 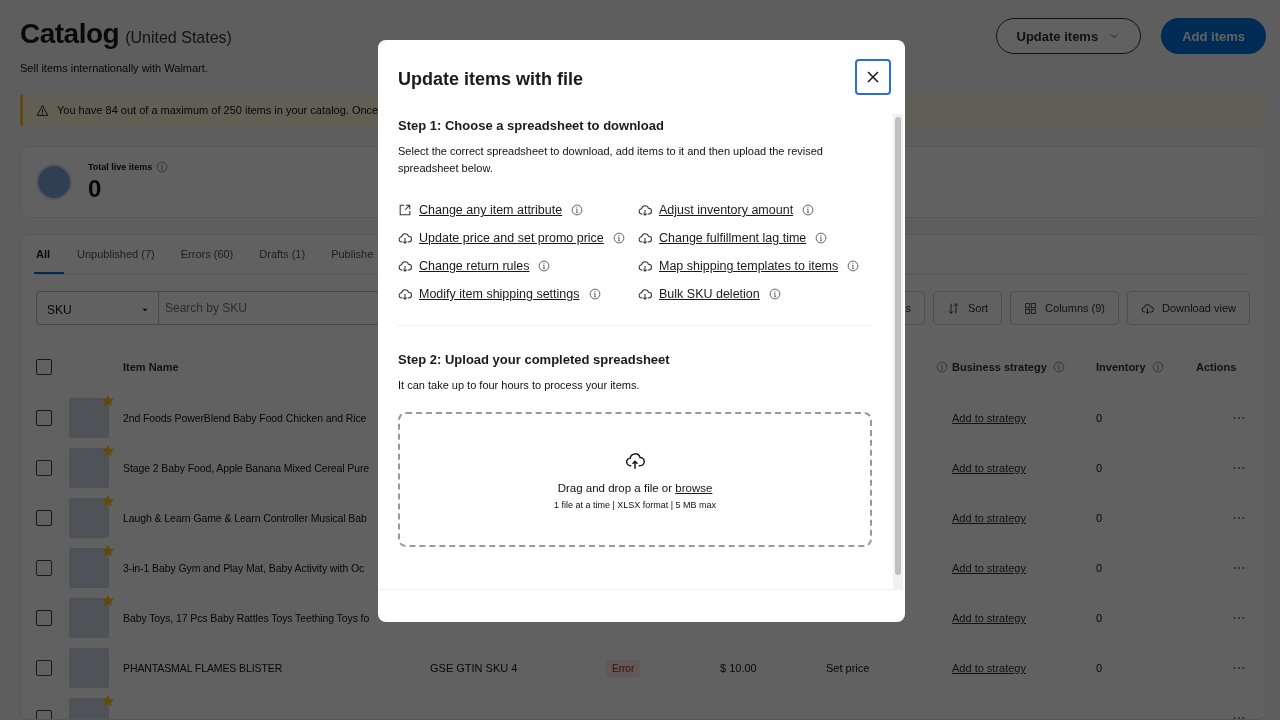 I want to click on field-select: SKU, so click(x=97, y=308).